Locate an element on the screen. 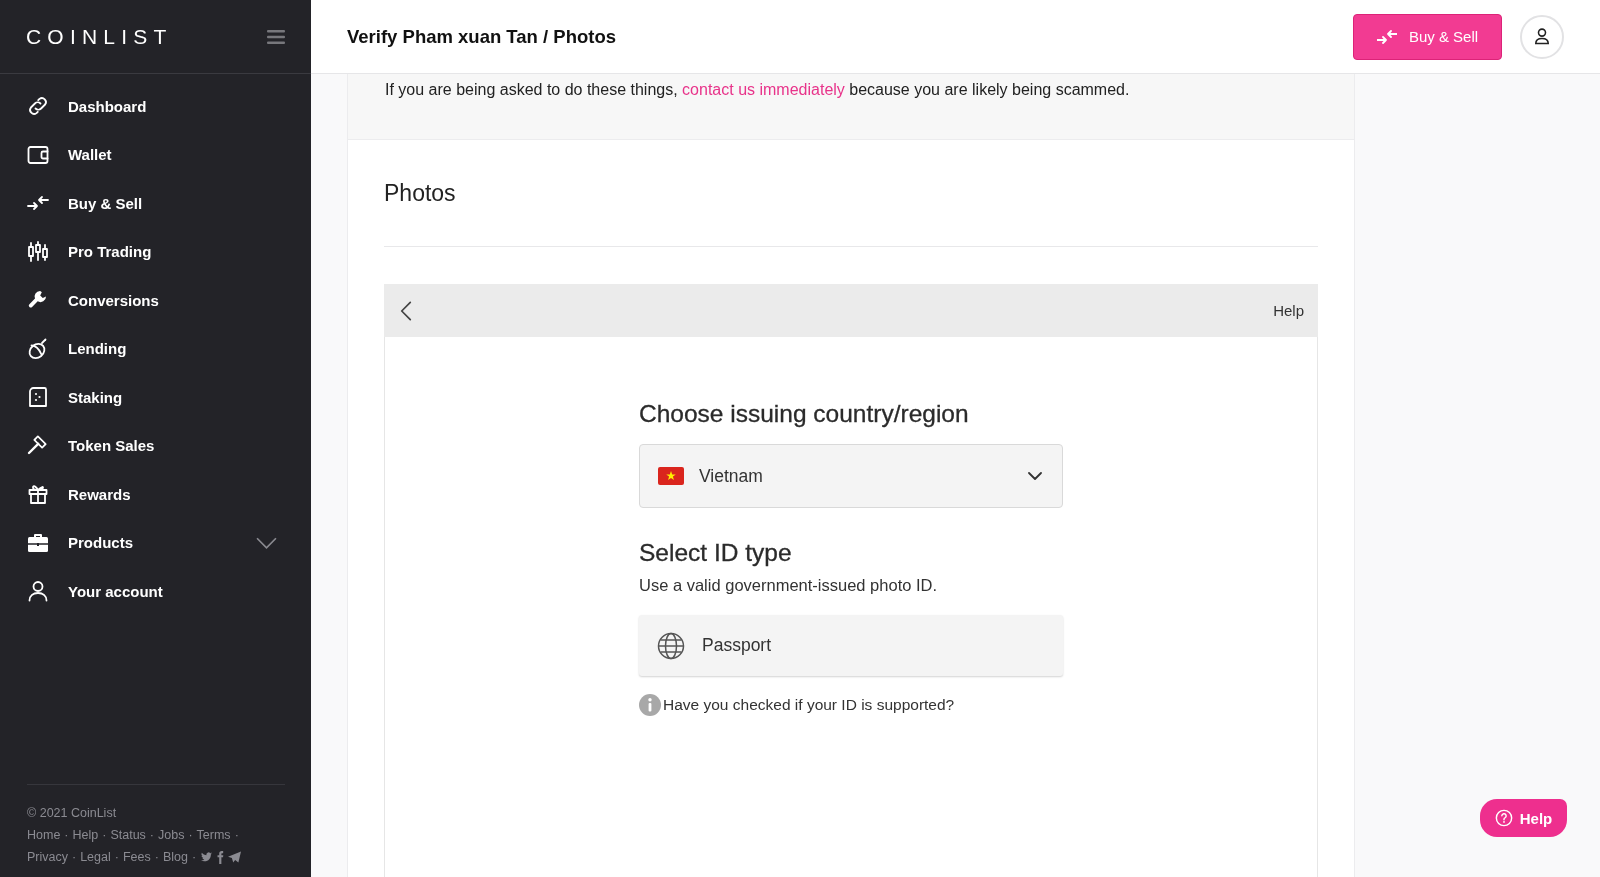 Image resolution: width=1600 pixels, height=877 pixels. footer-link: Fees is located at coordinates (136, 857).